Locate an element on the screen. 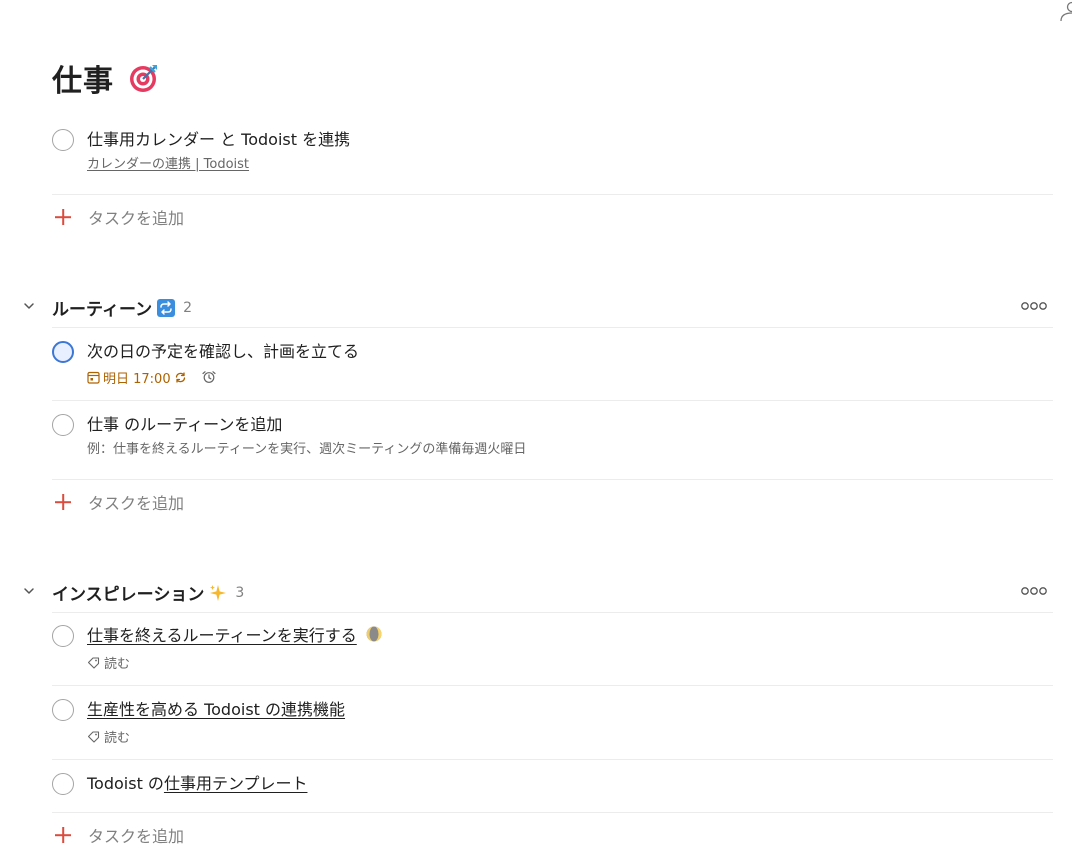 This screenshot has width=1072, height=855. task-title: Todoist の仕事用テンプレート is located at coordinates (197, 784).